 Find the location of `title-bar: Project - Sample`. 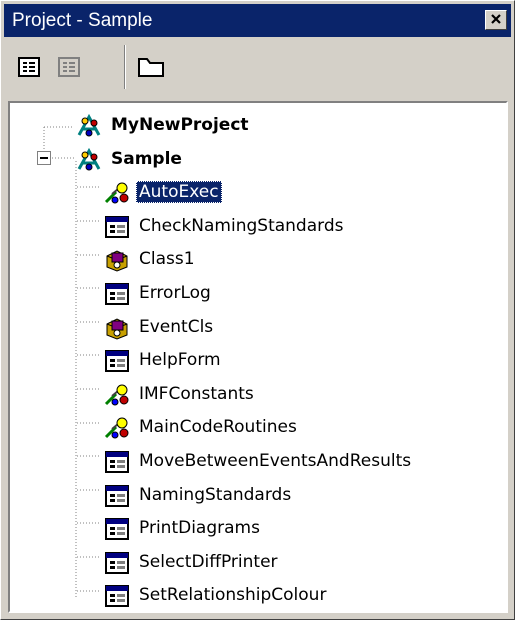

title-bar: Project - Sample is located at coordinates (257, 20).